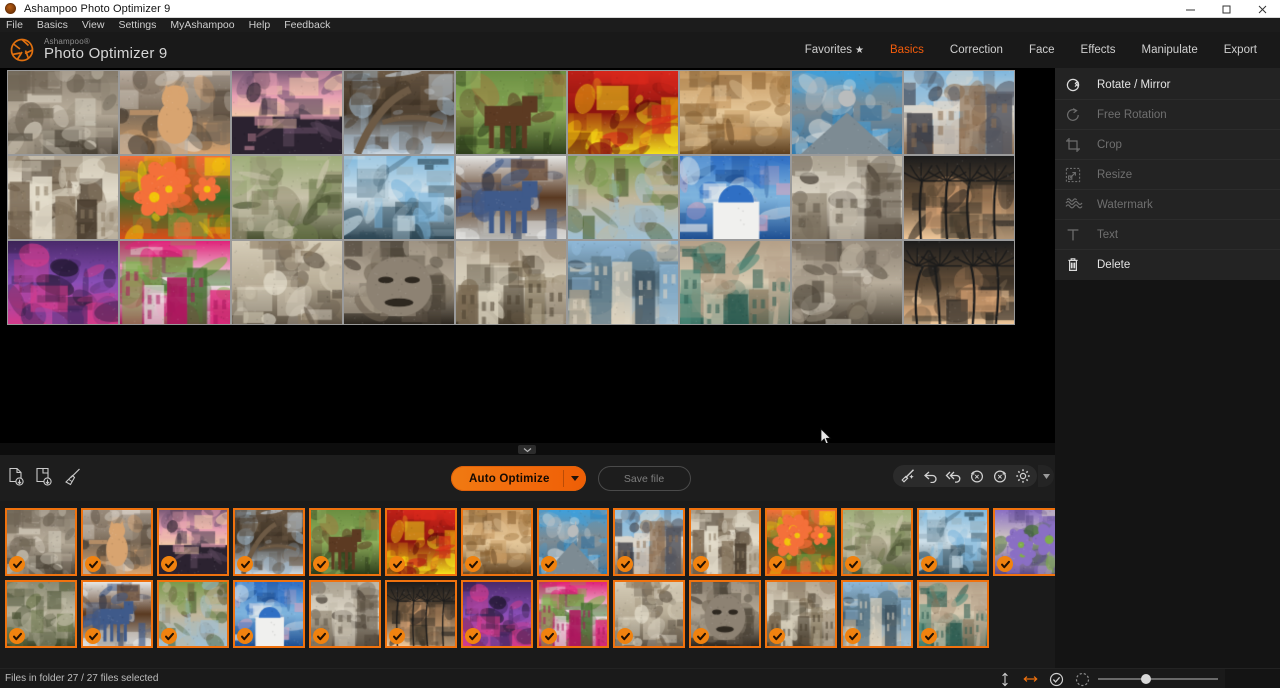  What do you see at coordinates (41, 614) in the screenshot?
I see `thumbnail-monkeys-on-rock` at bounding box center [41, 614].